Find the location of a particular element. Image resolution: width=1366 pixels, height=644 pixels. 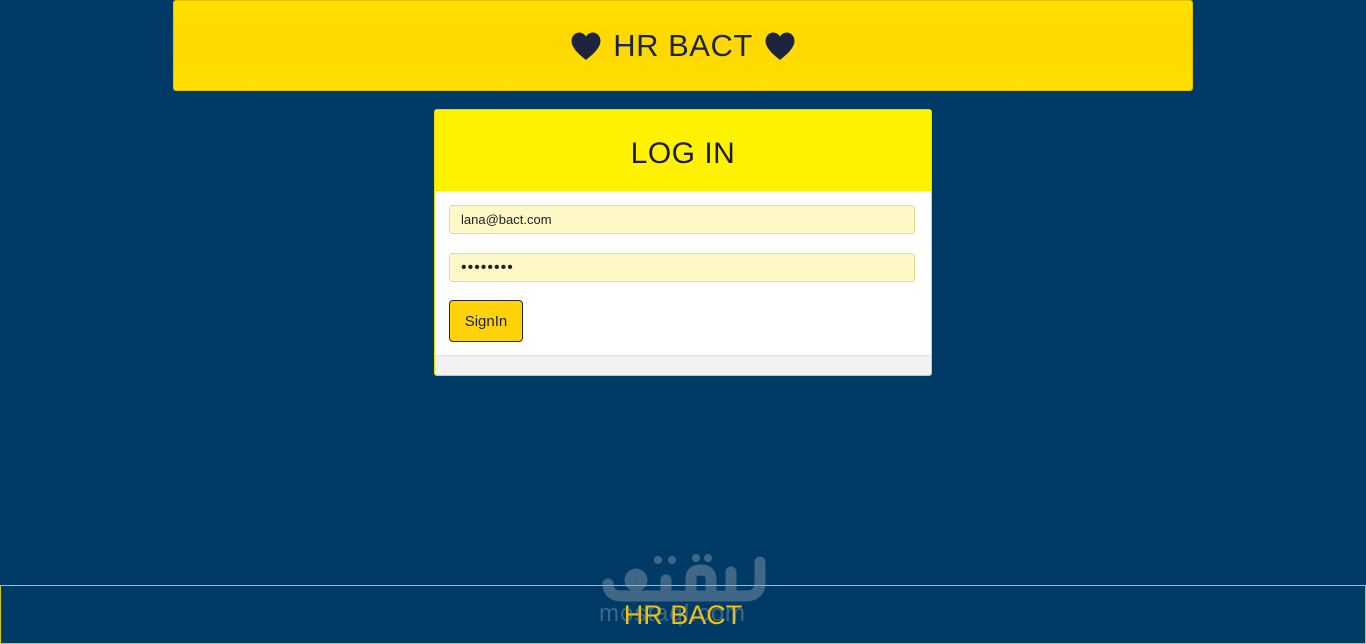

top-banner: HR BACT is located at coordinates (683, 45).